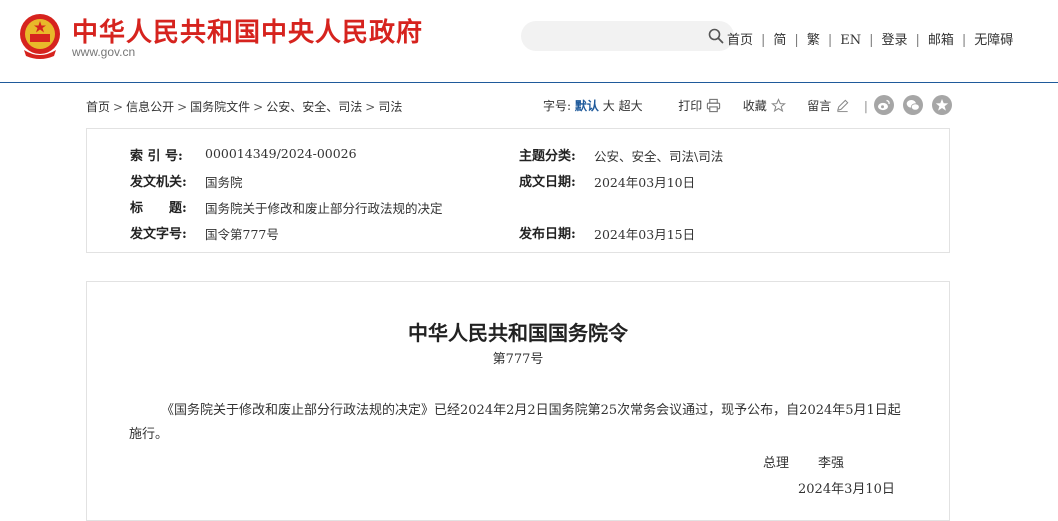 Image resolution: width=1058 pixels, height=521 pixels. What do you see at coordinates (150, 107) in the screenshot?
I see `breadcrumb-info-disclosure: 信息公开` at bounding box center [150, 107].